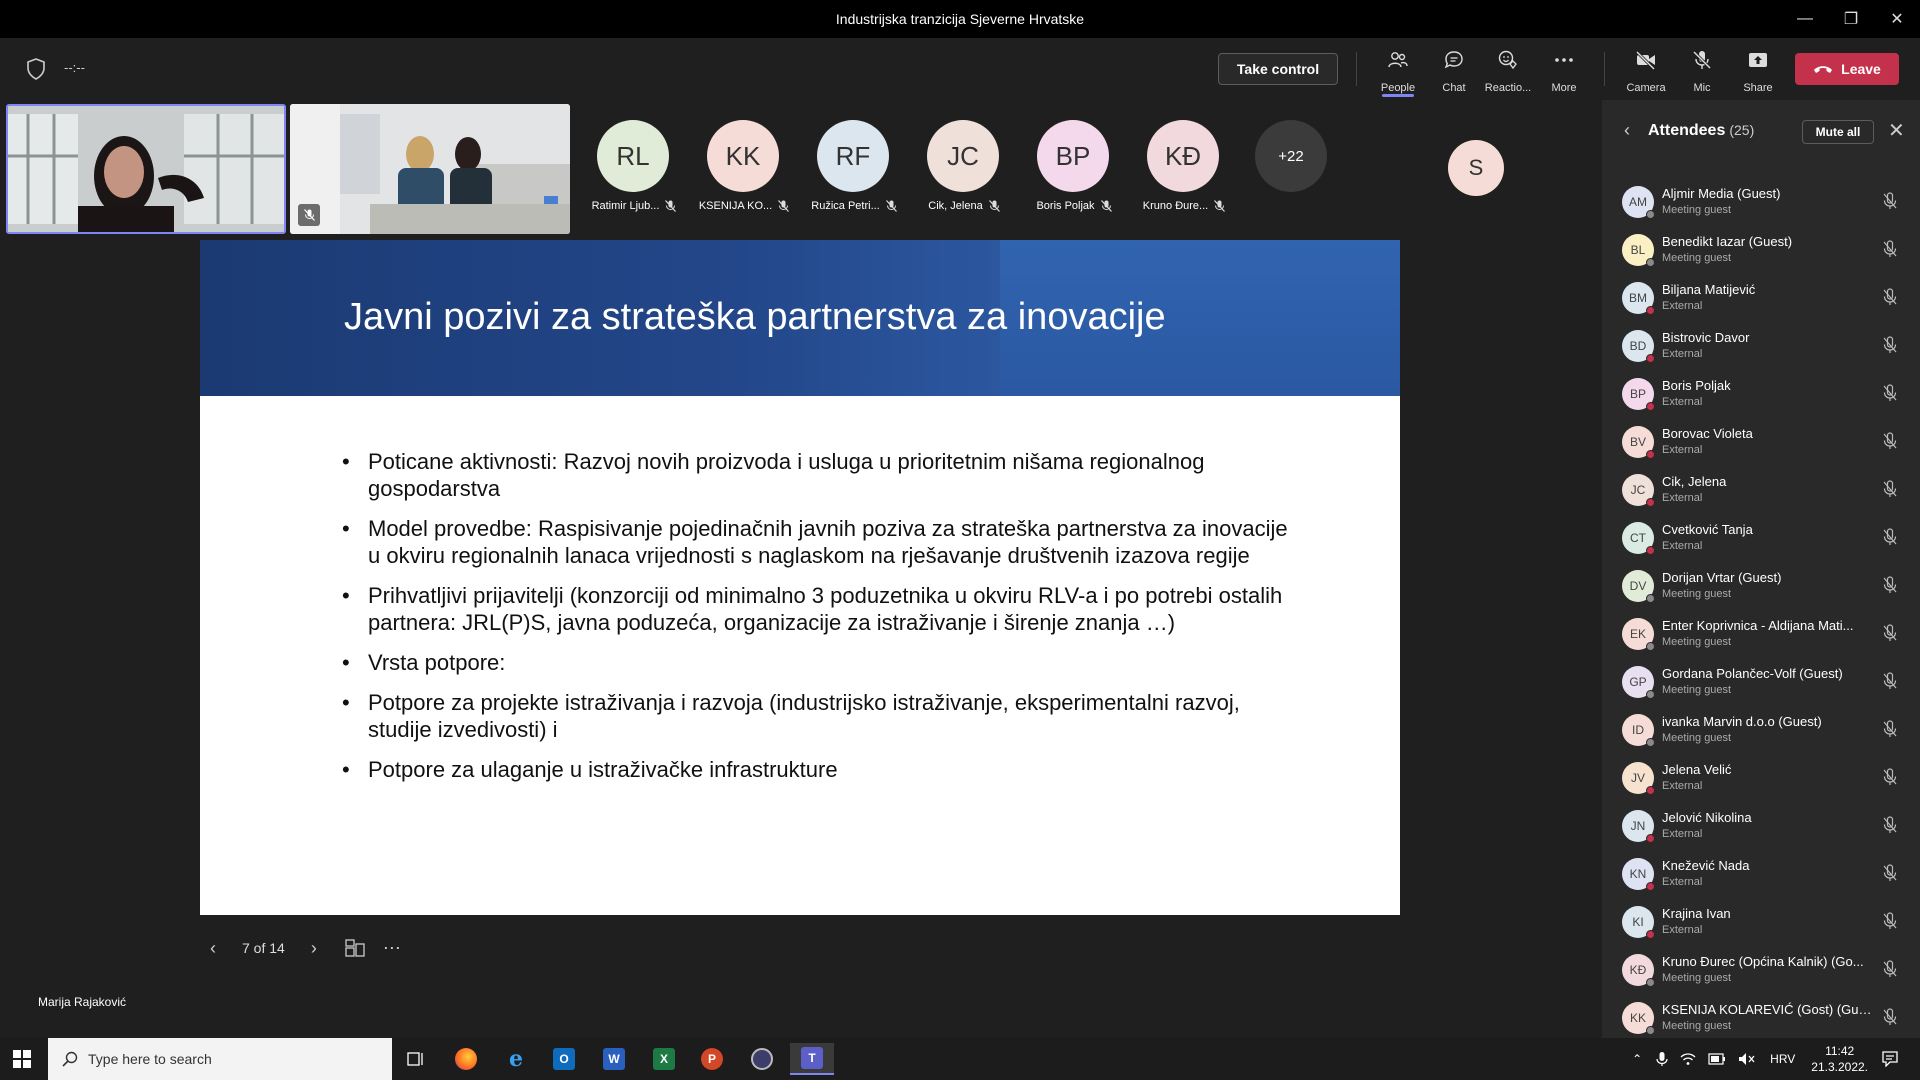 The width and height of the screenshot is (1920, 1080). Describe the element at coordinates (1839, 1059) in the screenshot. I see `clock: 11:42 21.3.2022.` at that location.